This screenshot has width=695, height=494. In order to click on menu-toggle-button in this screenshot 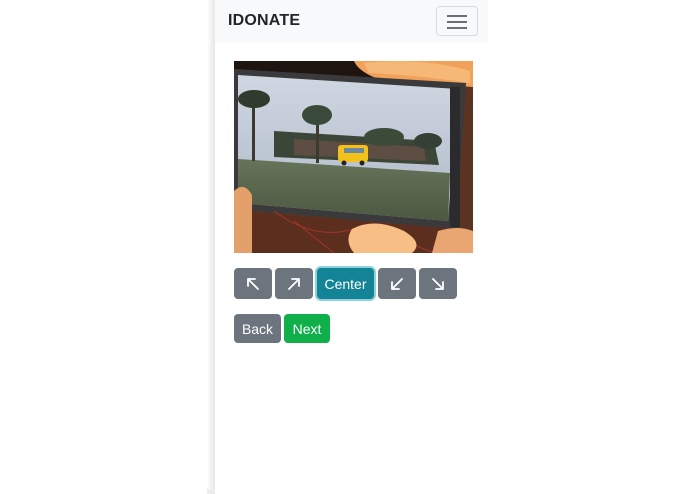, I will do `click(457, 21)`.